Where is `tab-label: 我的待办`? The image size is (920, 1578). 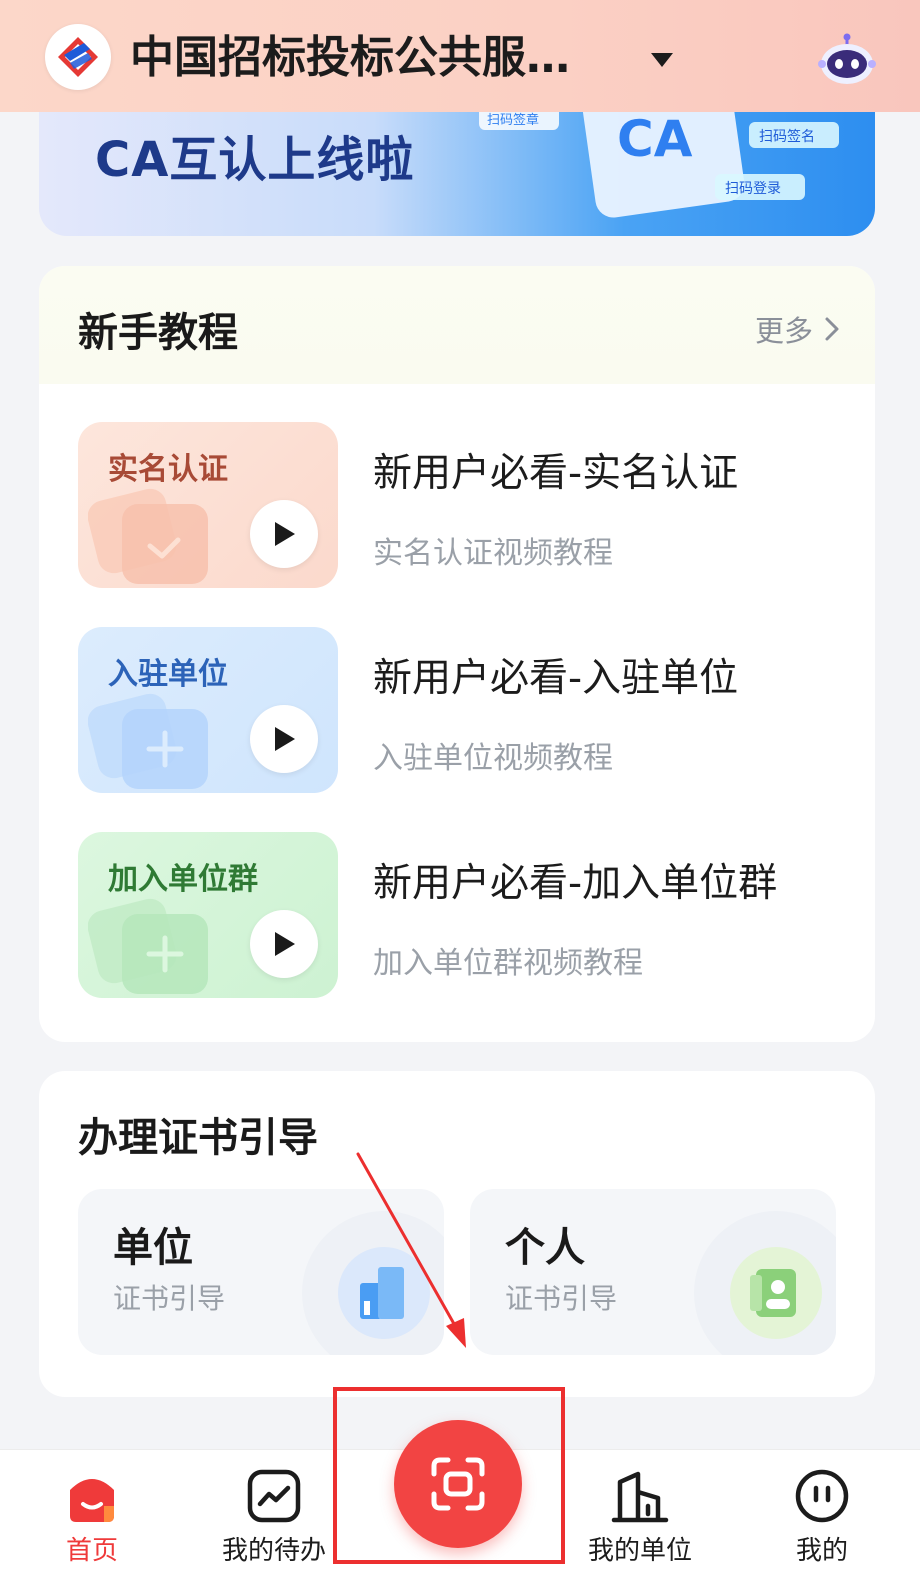
tab-label: 我的待办 is located at coordinates (273, 1551).